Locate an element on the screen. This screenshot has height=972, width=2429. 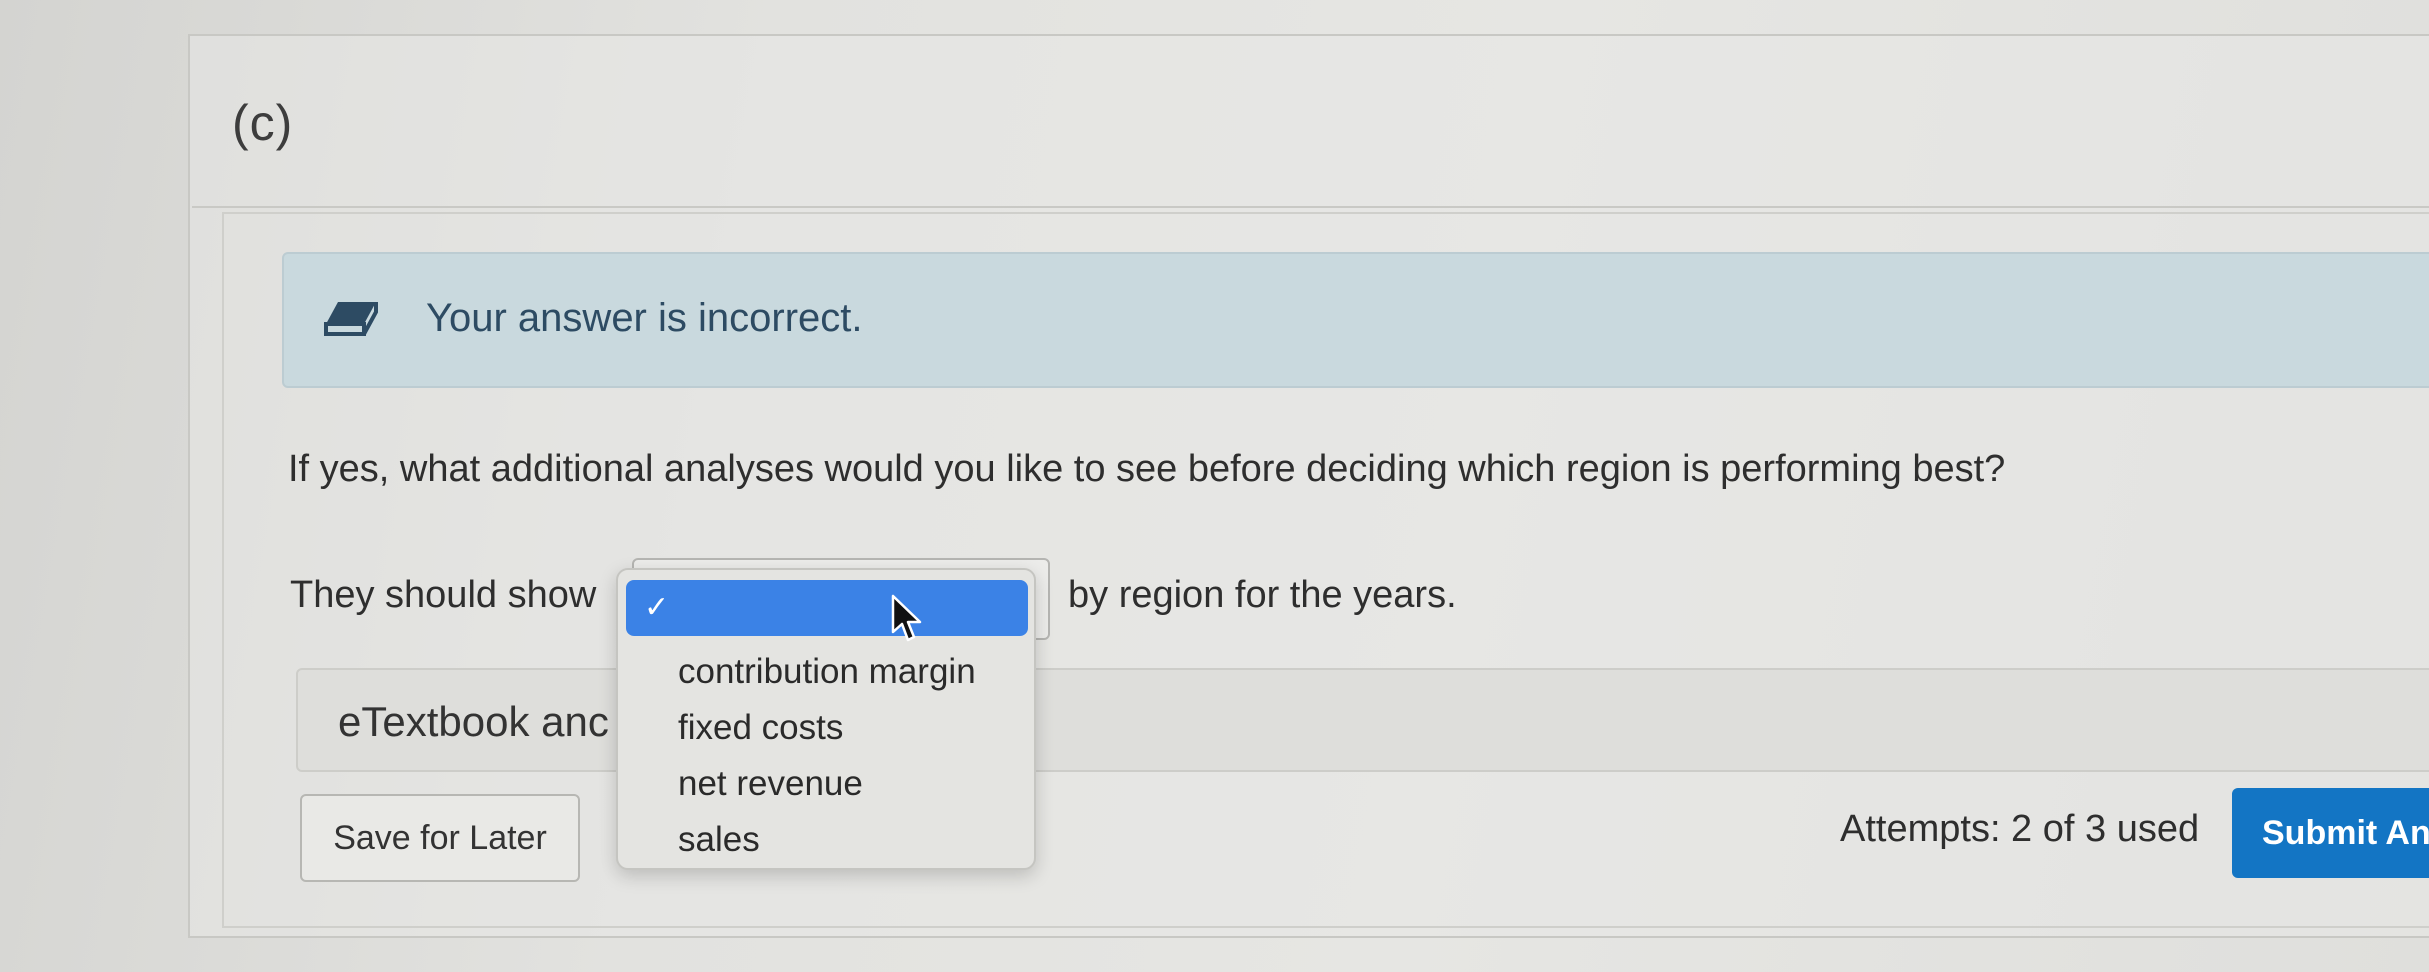
incorrect-answer-alert: Your answer is incorrect. is located at coordinates (1355, 320).